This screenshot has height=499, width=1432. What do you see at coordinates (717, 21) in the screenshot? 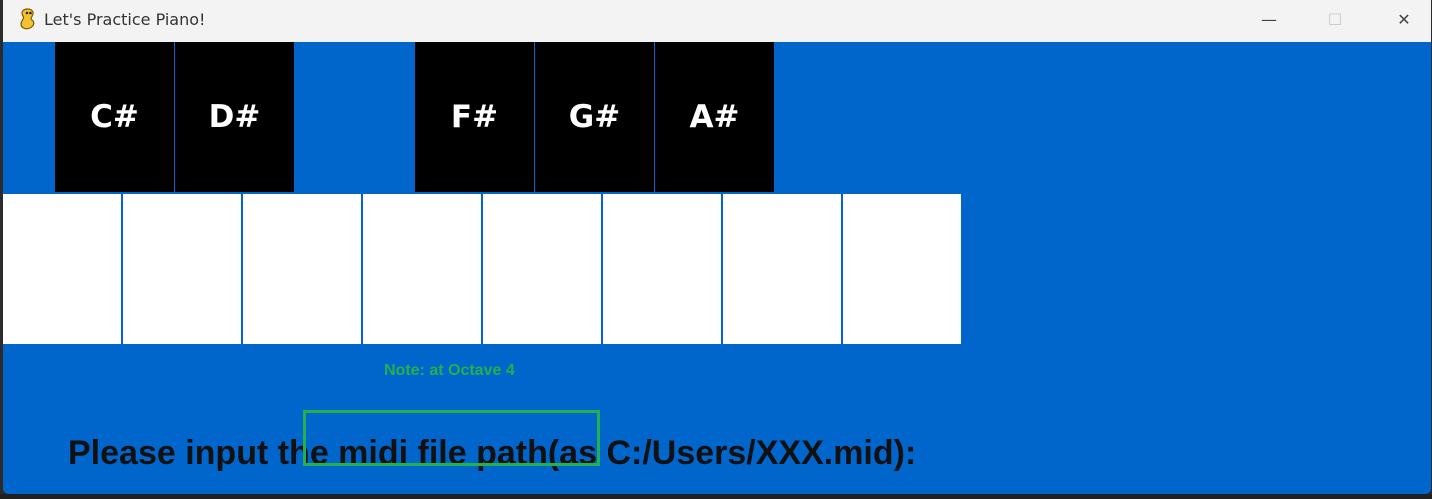
I see `title-bar: Let's Practice Piano! — ☐ ✕` at bounding box center [717, 21].